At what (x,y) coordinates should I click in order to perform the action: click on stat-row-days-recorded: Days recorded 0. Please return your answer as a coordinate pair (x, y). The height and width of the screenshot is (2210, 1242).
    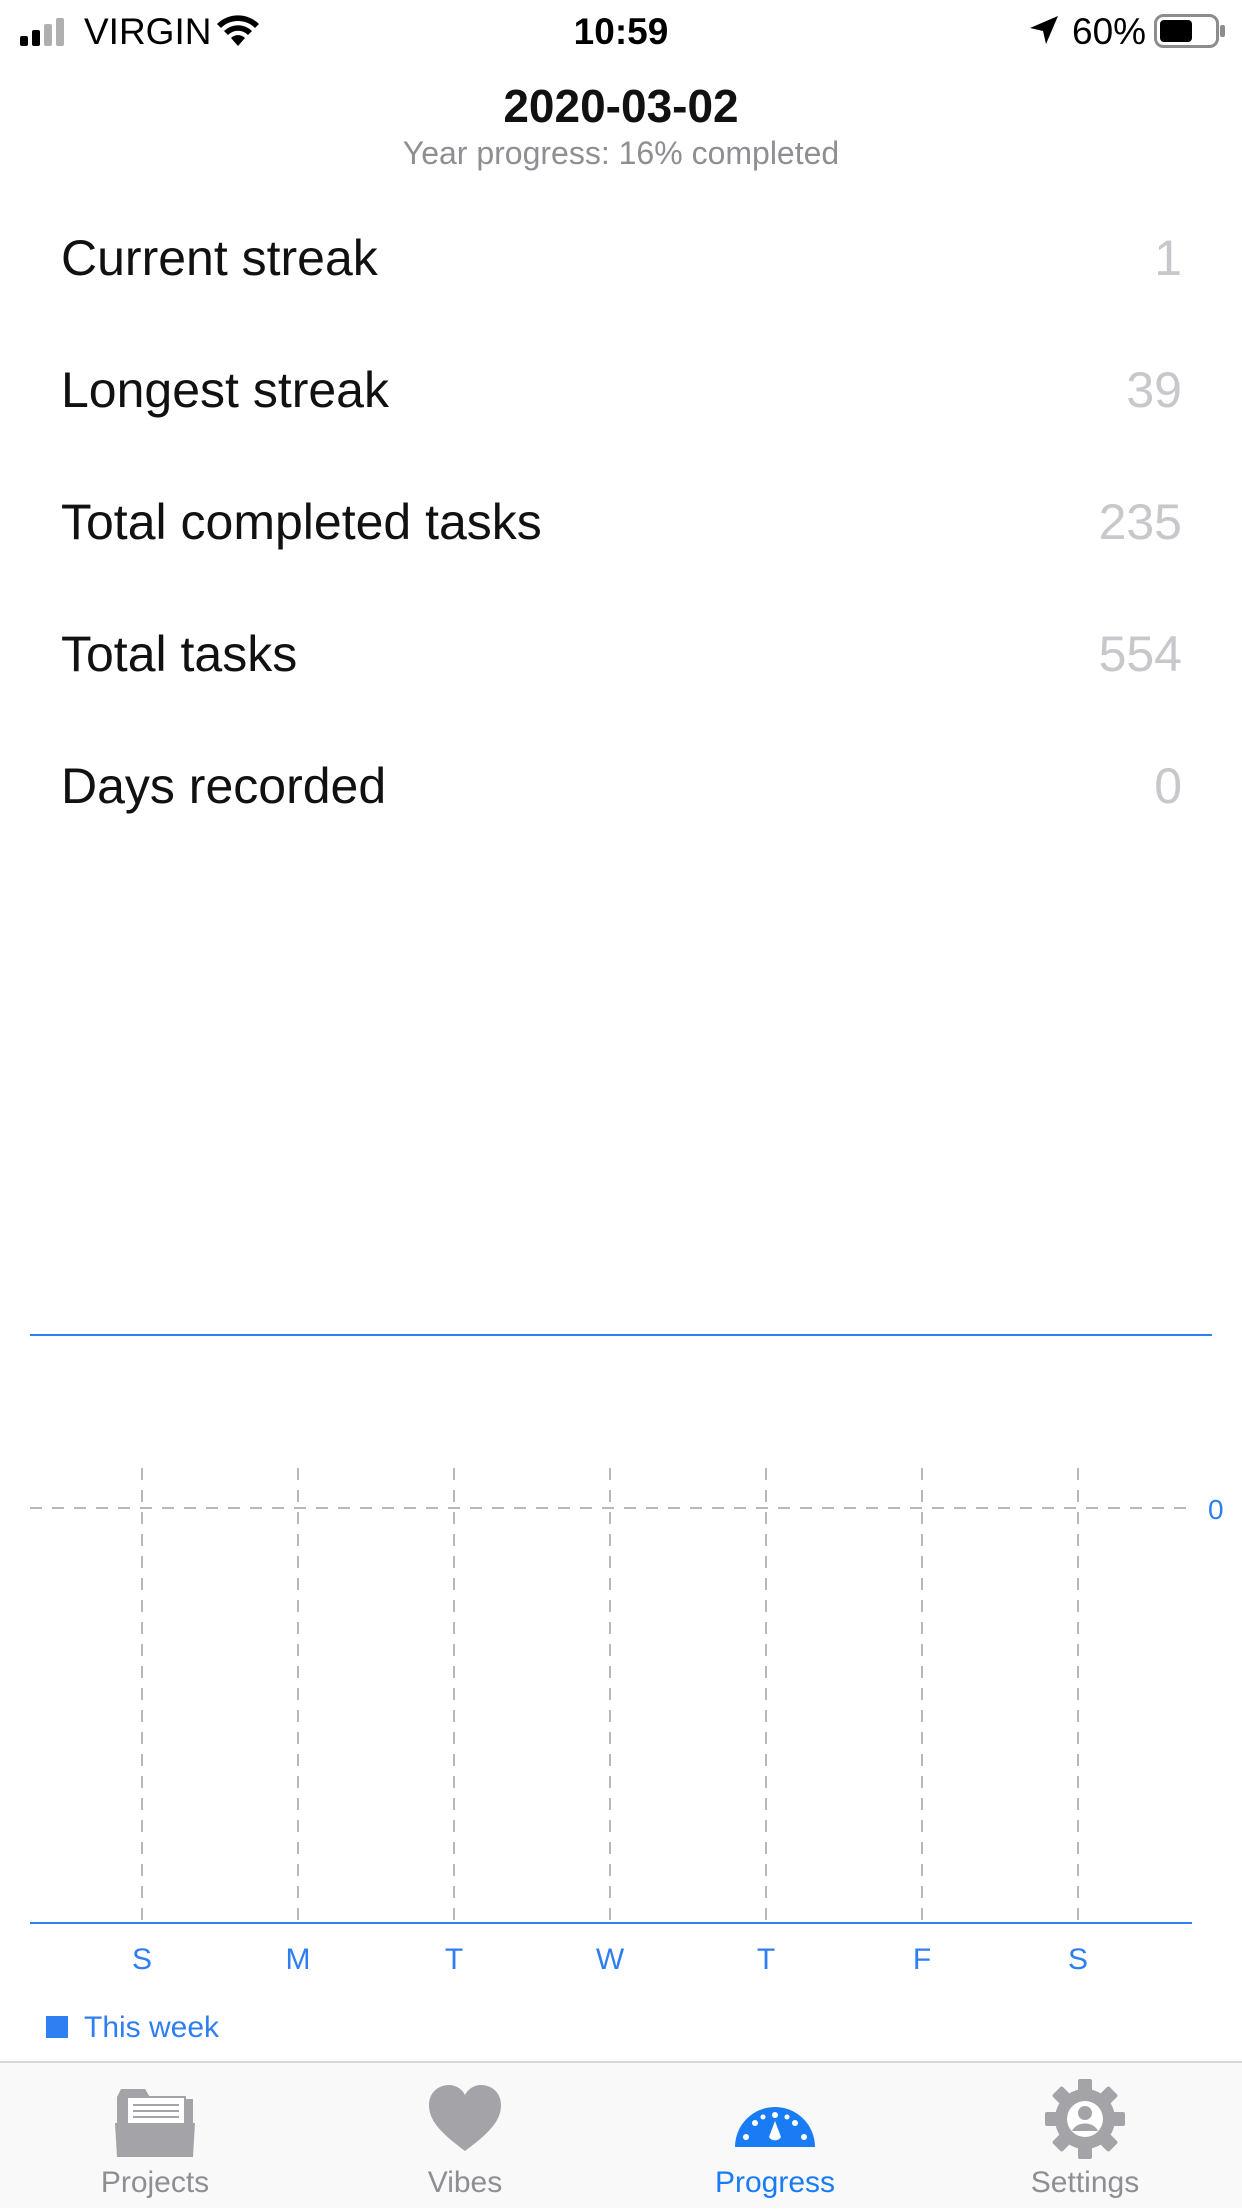
    Looking at the image, I should click on (621, 812).